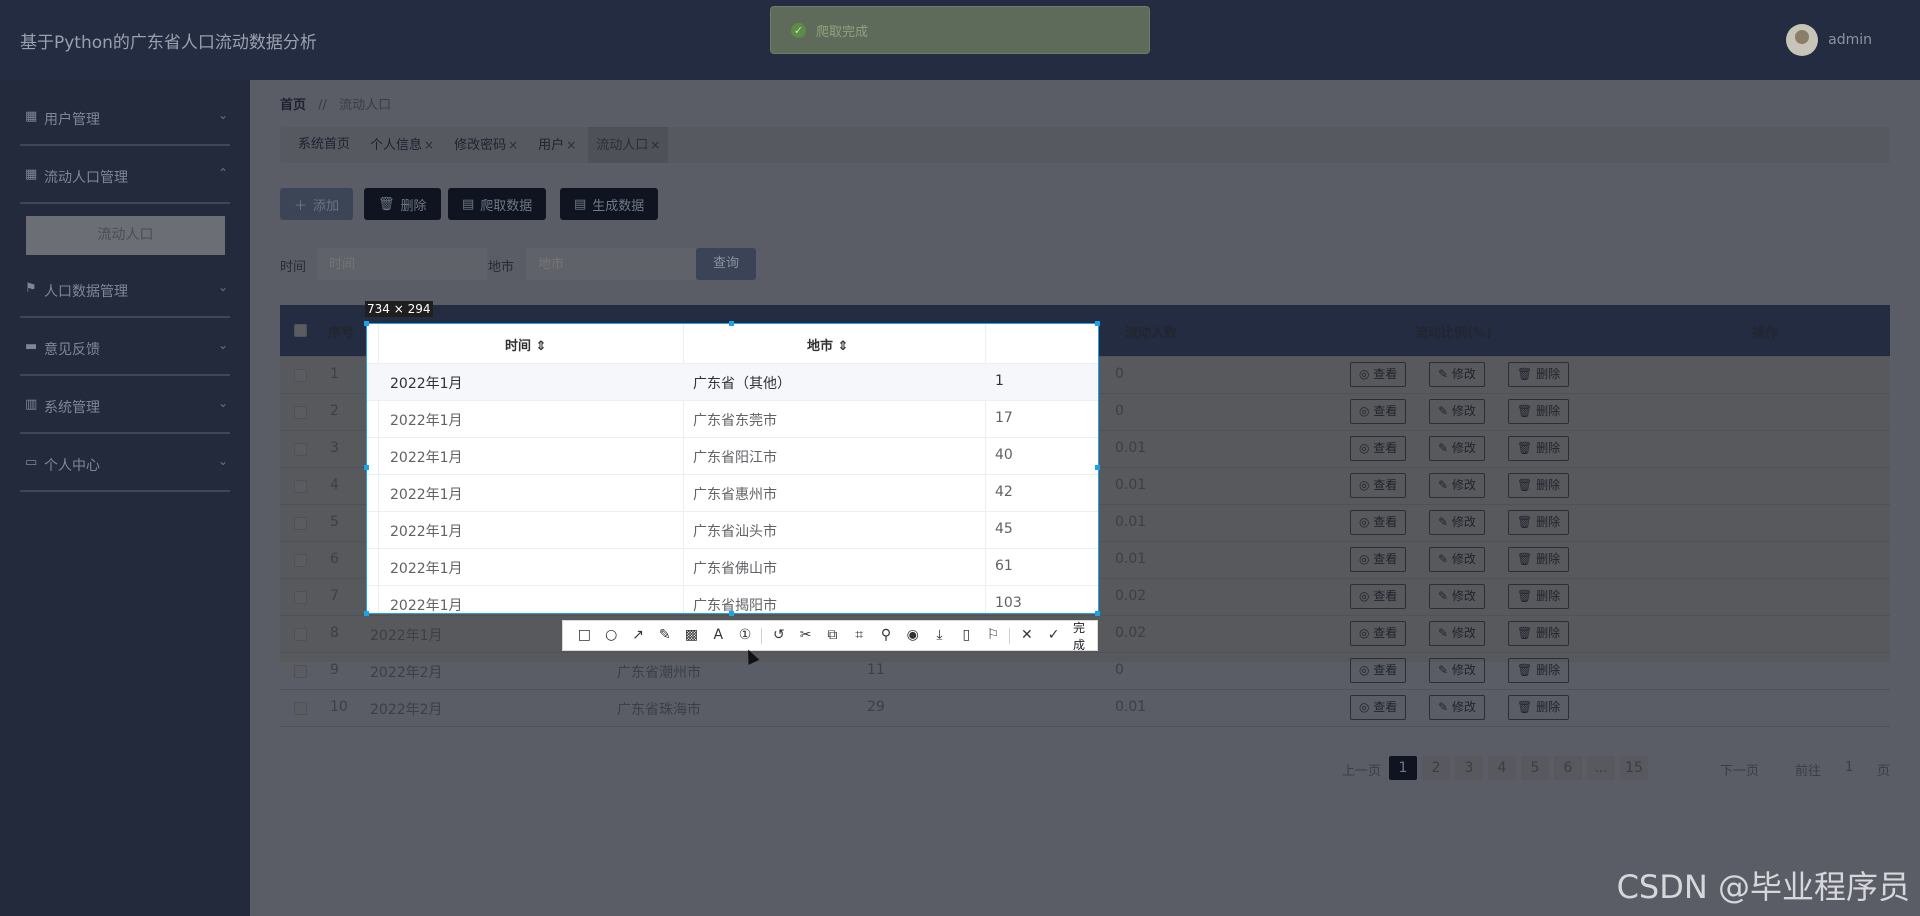 The height and width of the screenshot is (916, 1920). I want to click on record-icon: ◉, so click(912, 635).